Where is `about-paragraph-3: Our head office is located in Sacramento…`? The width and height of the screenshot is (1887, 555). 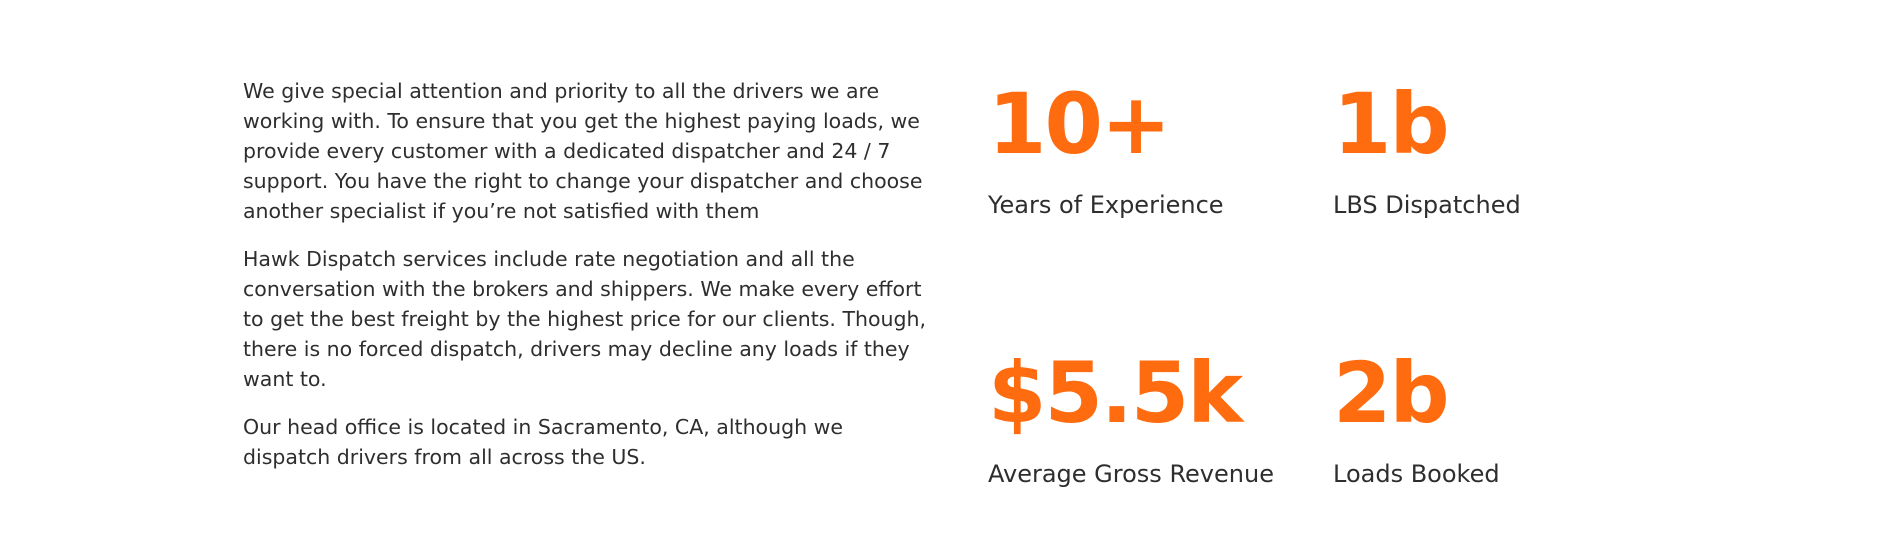
about-paragraph-3: Our head office is located in Sacramento… is located at coordinates (543, 442).